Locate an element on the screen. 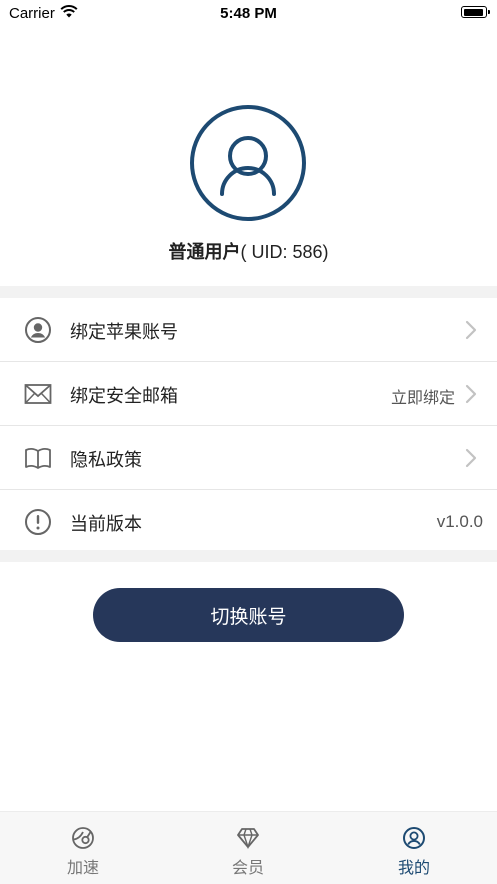 The image size is (497, 884). user-name: 普通用户 is located at coordinates (204, 252).